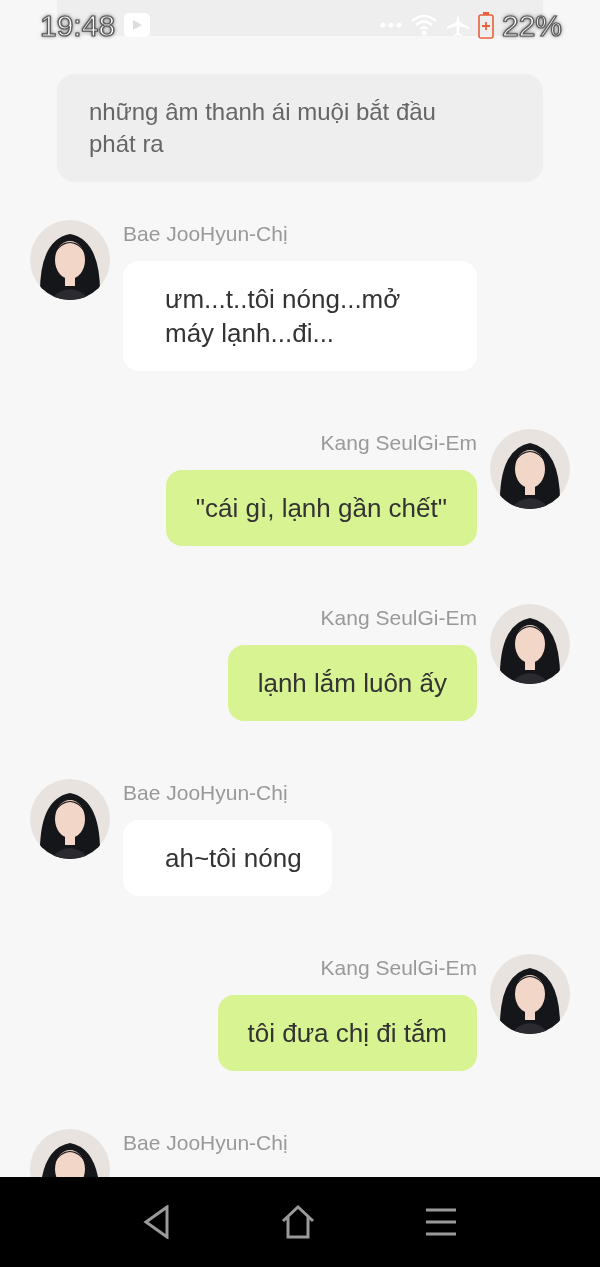 This screenshot has height=1267, width=600. What do you see at coordinates (352, 683) in the screenshot?
I see `message-bubble: lạnh lắm luôn ấy` at bounding box center [352, 683].